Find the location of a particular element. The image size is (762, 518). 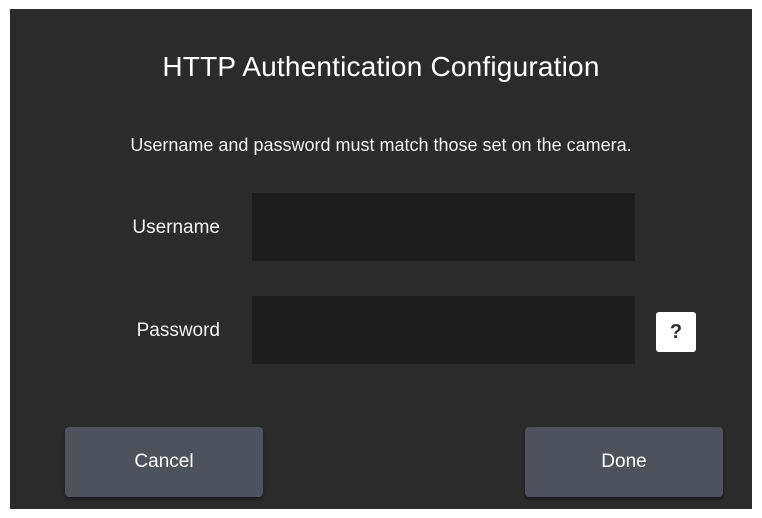

password-label: Password is located at coordinates (178, 330).